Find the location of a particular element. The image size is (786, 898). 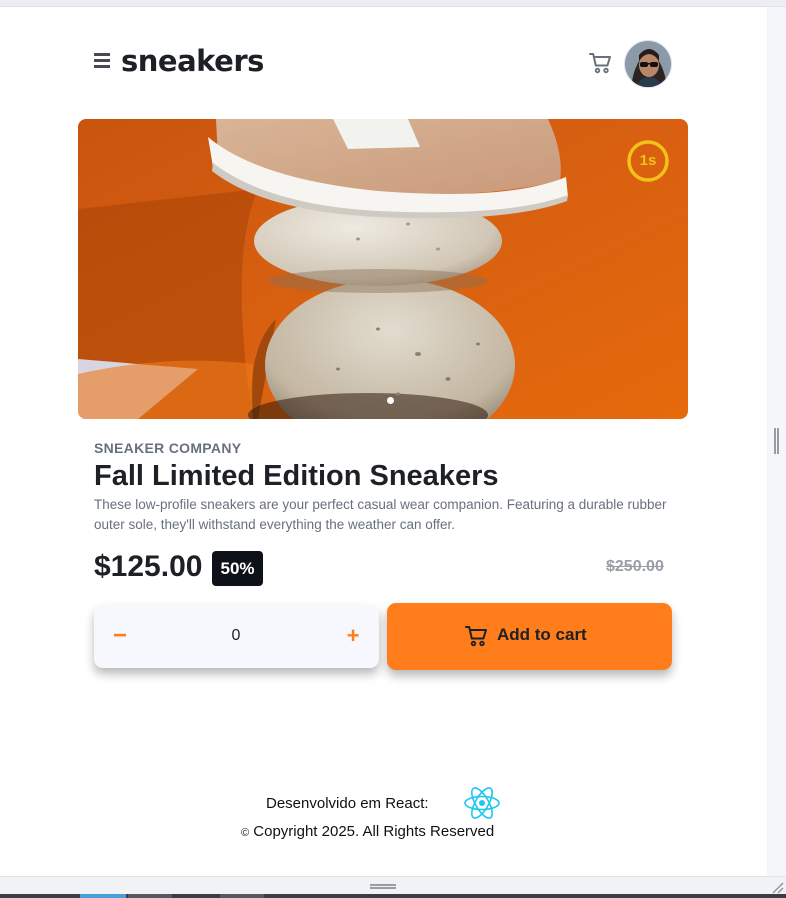

increase-quantity-button: + is located at coordinates (353, 636).